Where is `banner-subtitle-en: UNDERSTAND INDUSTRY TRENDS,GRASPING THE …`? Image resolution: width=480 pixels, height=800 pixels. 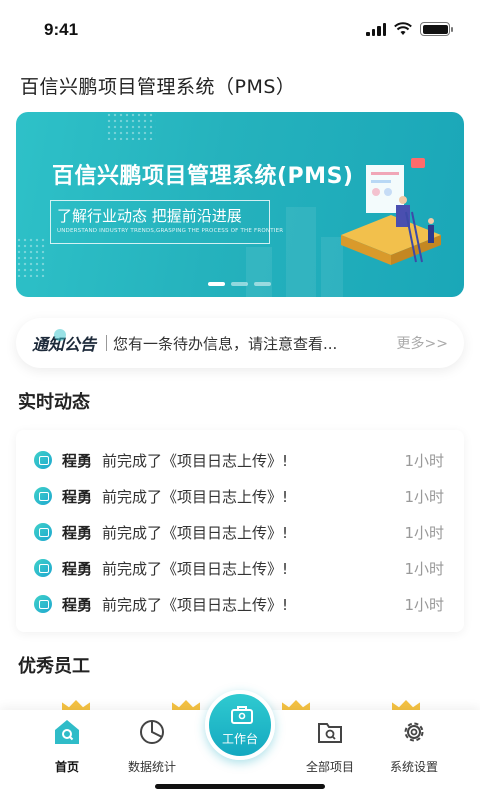
banner-subtitle-en: UNDERSTAND INDUSTRY TRENDS,GRASPING THE … is located at coordinates (170, 231).